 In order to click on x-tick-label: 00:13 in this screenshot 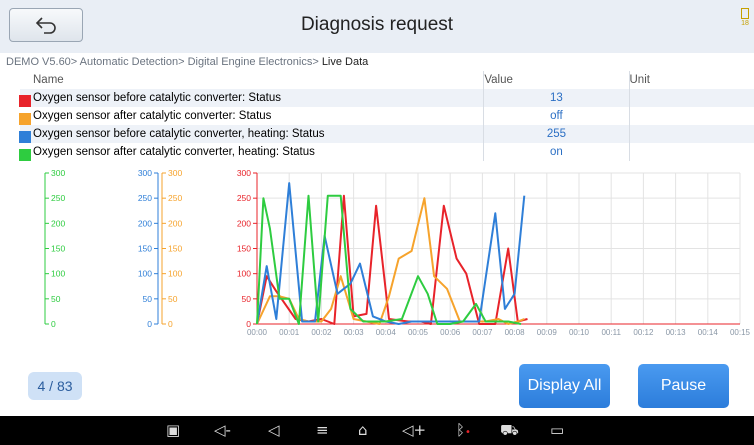, I will do `click(676, 332)`.